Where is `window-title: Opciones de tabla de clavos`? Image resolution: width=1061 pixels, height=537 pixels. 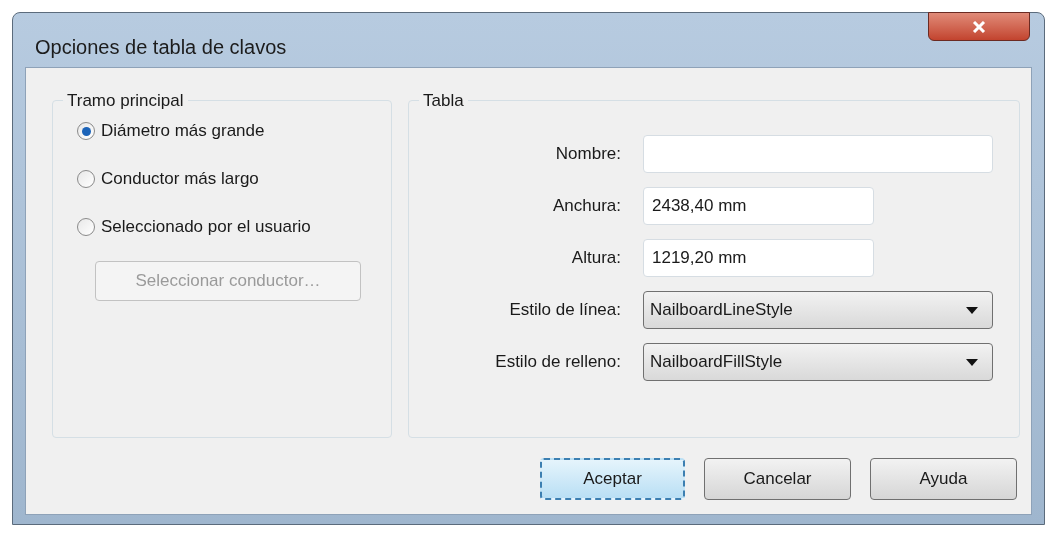
window-title: Opciones de tabla de clavos is located at coordinates (161, 47).